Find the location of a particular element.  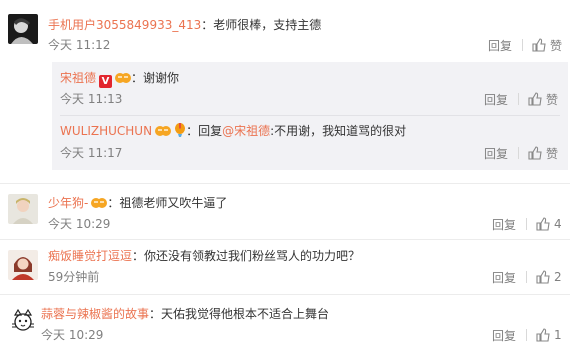

reply-text: 谢谢你 is located at coordinates (161, 78).